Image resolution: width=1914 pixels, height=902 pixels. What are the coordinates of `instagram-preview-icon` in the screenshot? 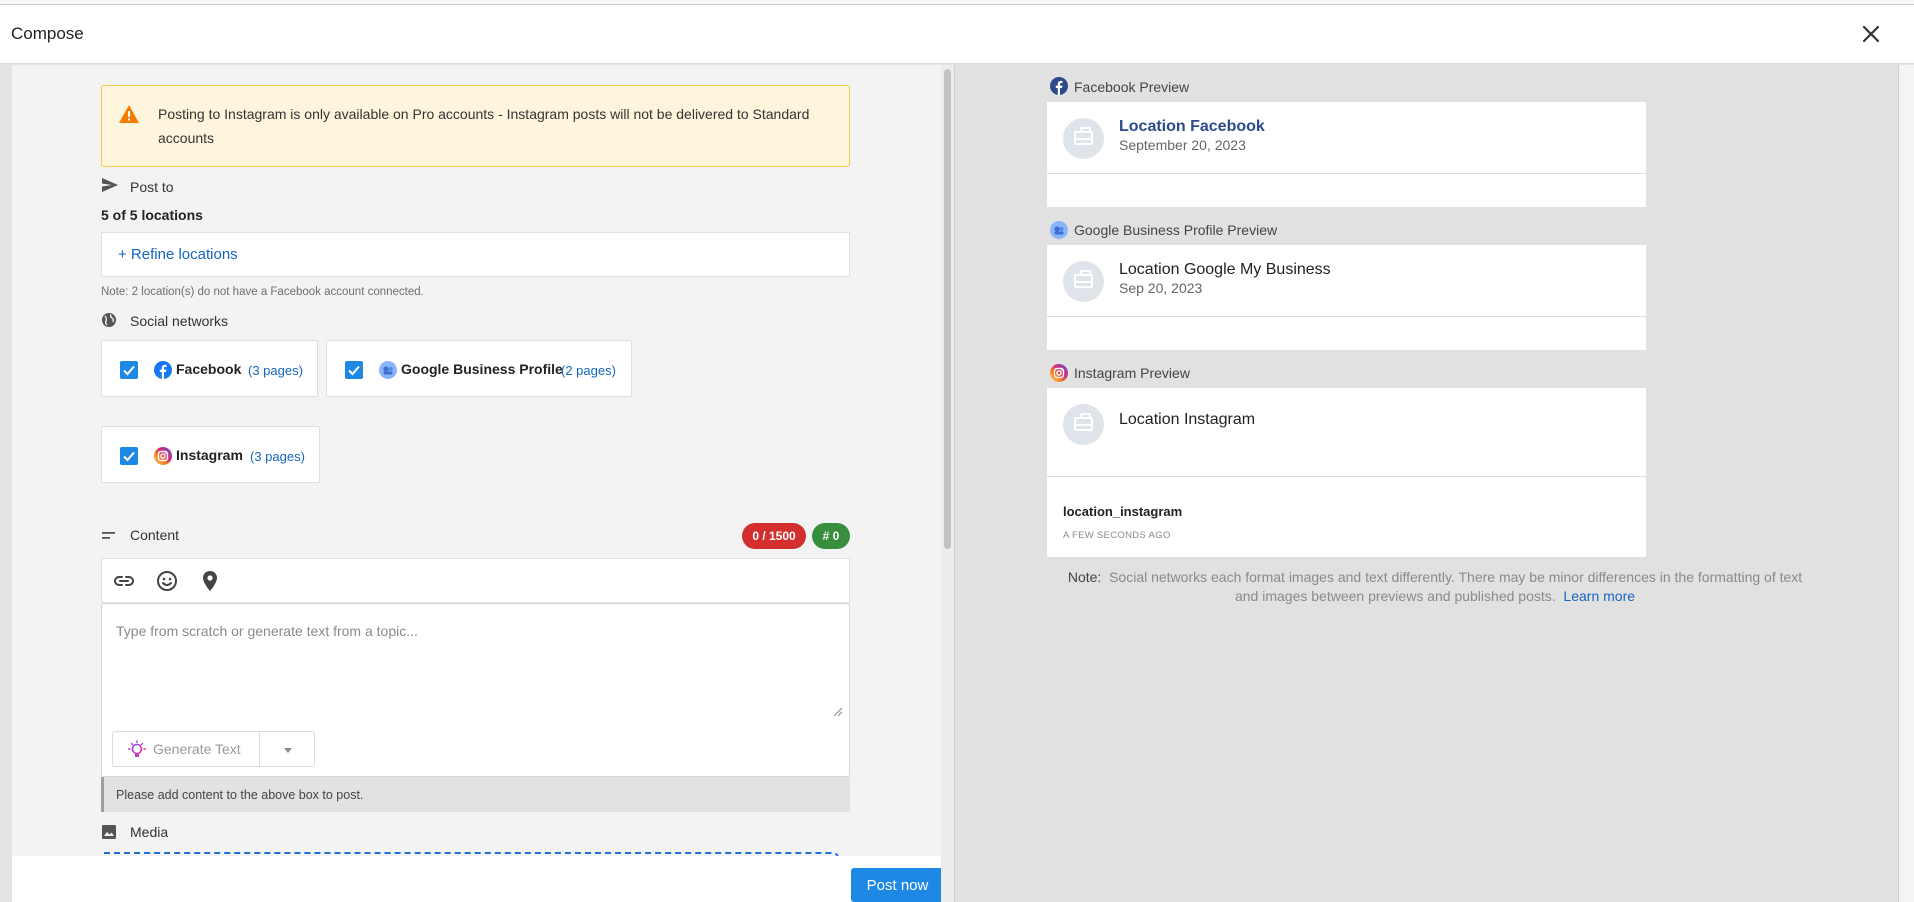 It's located at (1059, 373).